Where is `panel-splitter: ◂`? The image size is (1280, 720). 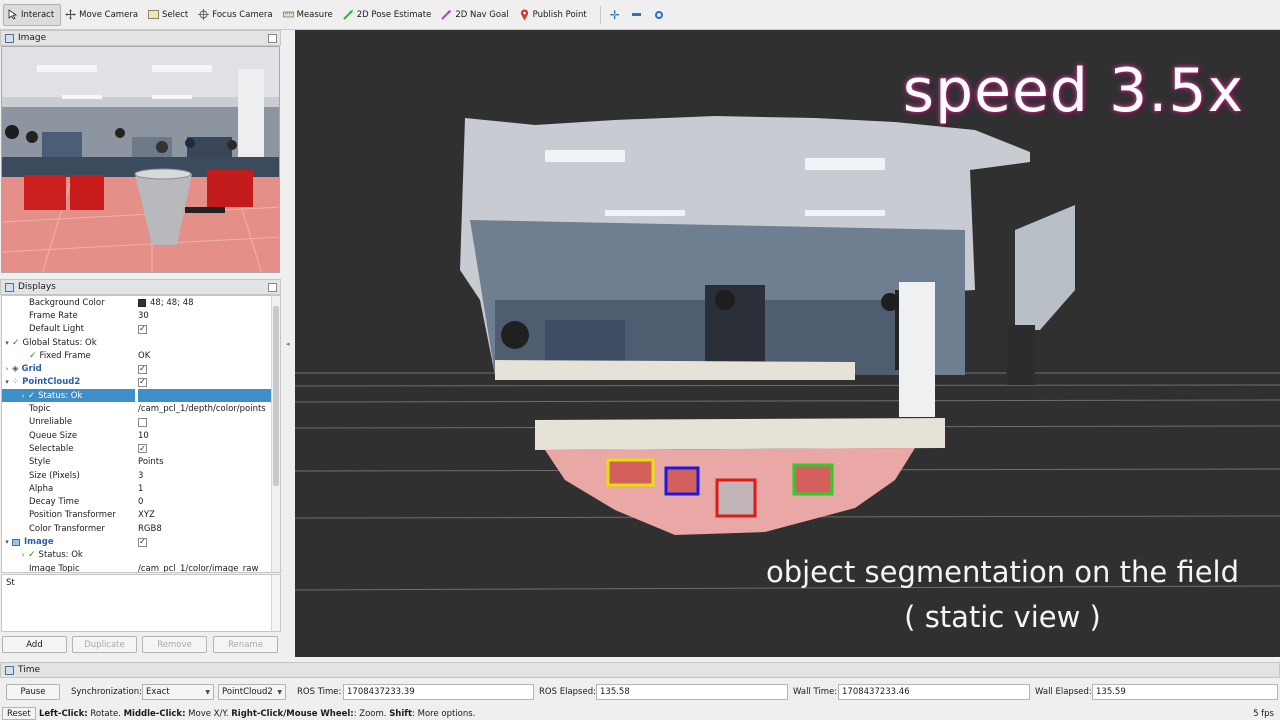
panel-splitter: ◂ is located at coordinates (288, 344).